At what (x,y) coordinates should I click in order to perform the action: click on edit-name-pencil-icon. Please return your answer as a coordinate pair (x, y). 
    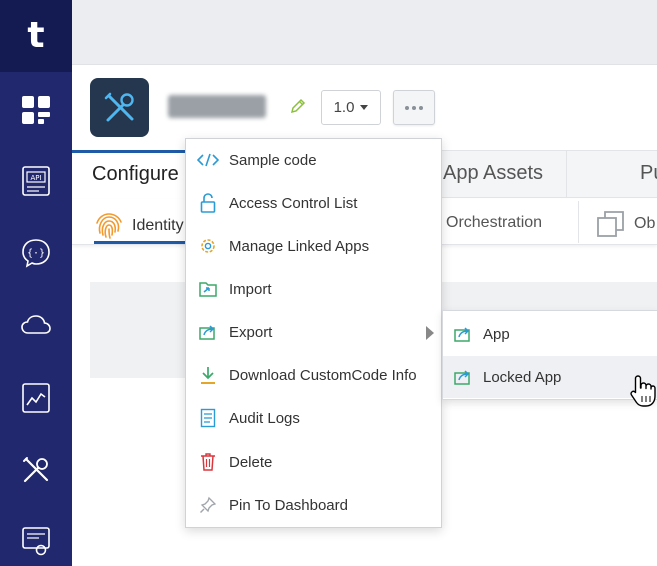
    Looking at the image, I should click on (298, 108).